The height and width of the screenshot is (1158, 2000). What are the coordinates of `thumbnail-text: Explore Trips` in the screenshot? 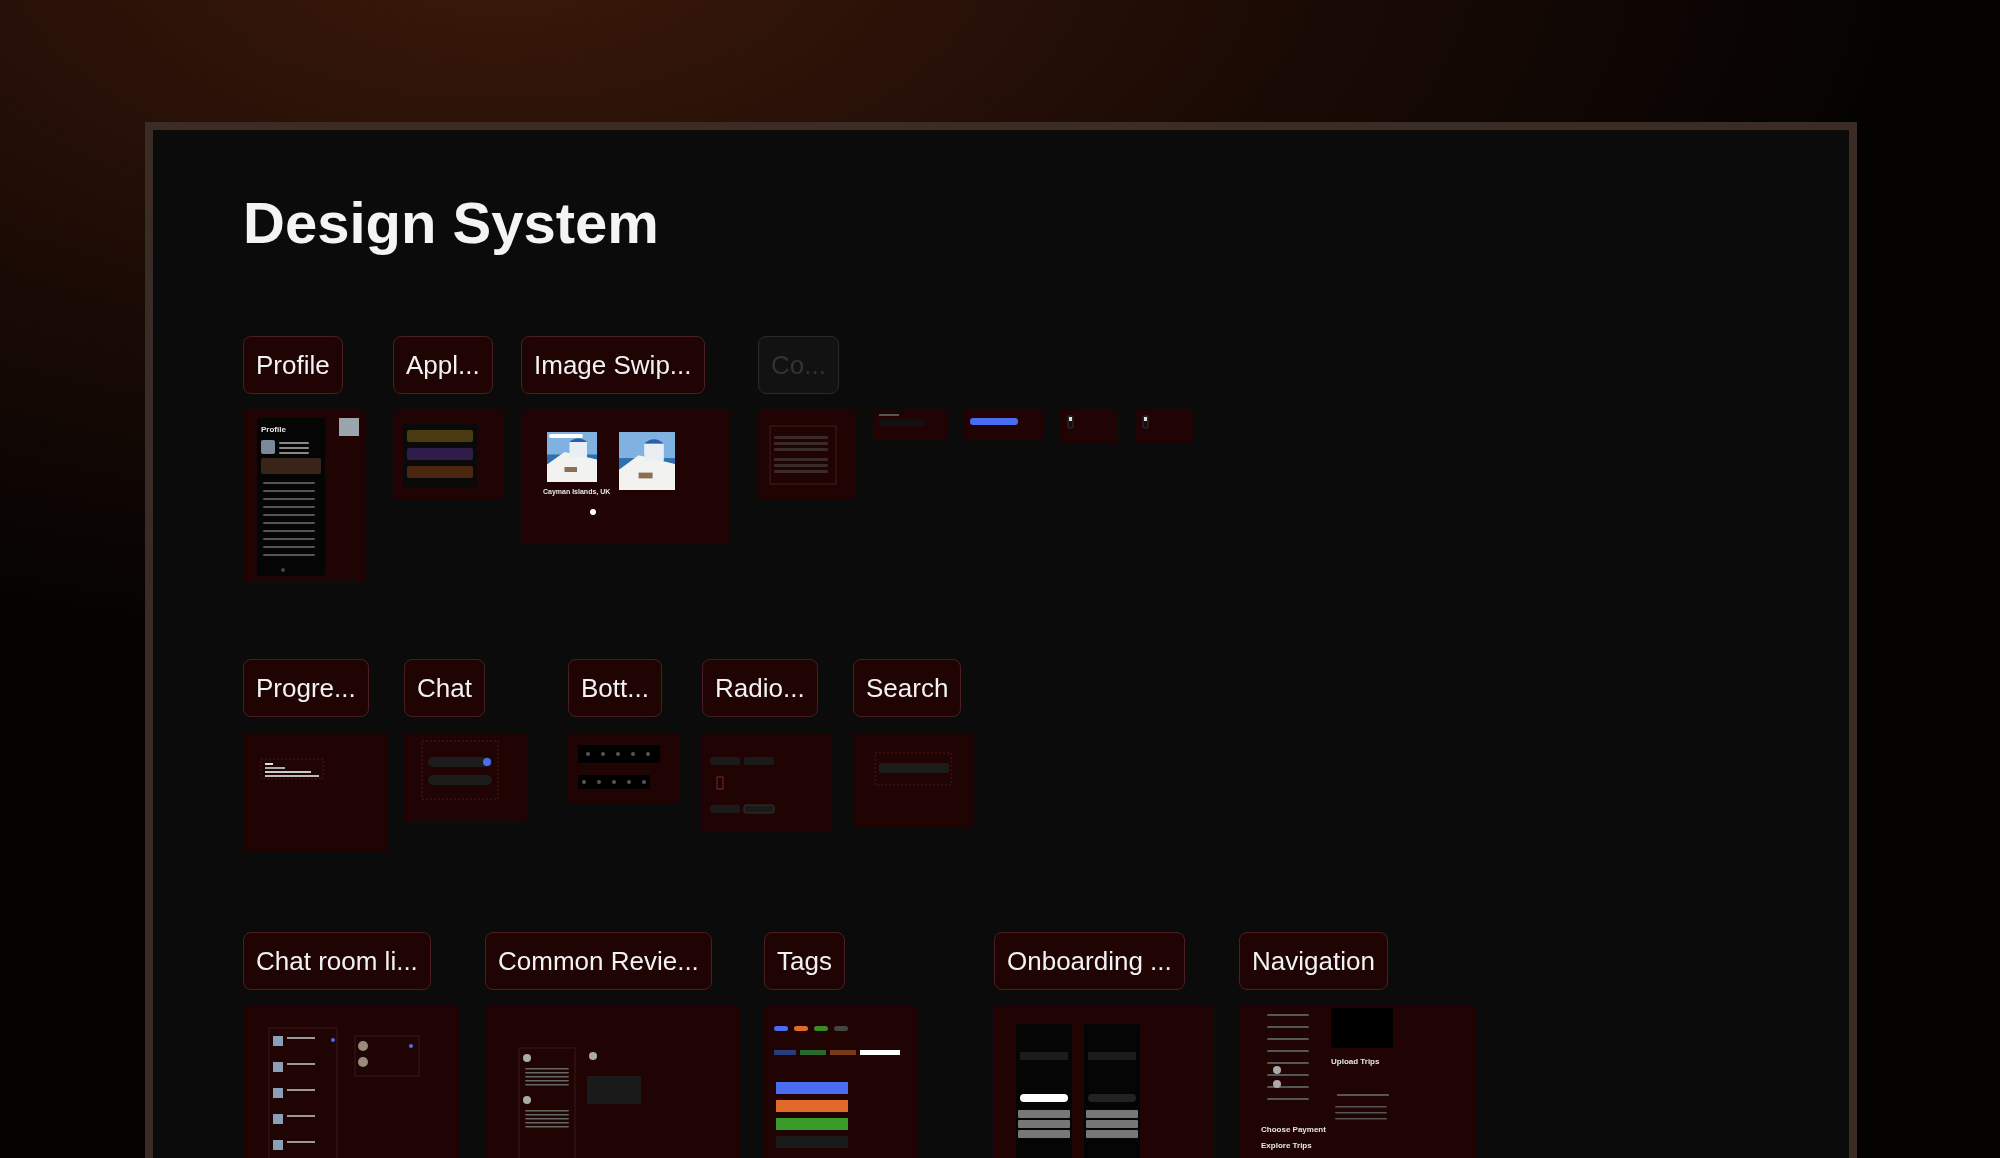 It's located at (1286, 1146).